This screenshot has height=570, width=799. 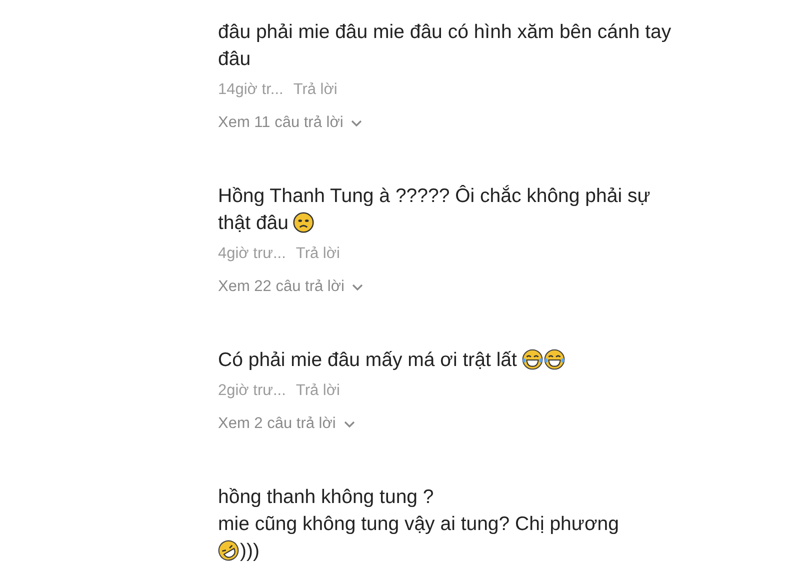 I want to click on comment-text: mie cũng không tung vậy ai tung? Chị phương, so click(x=418, y=524).